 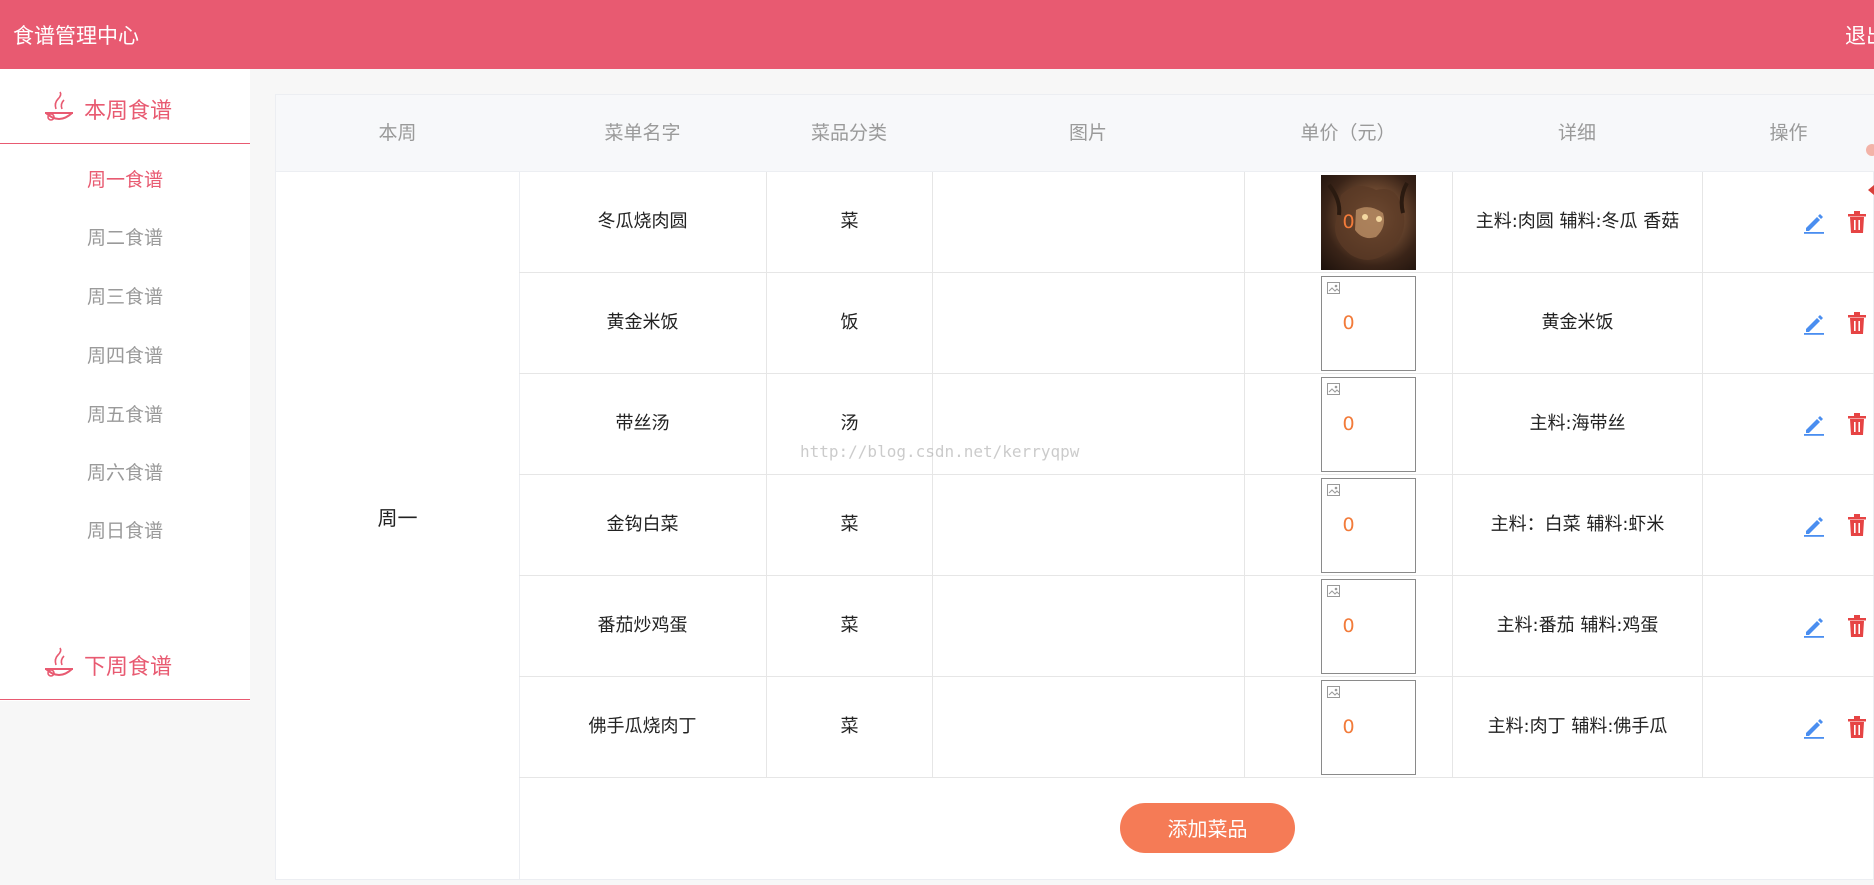 What do you see at coordinates (1577, 525) in the screenshot?
I see `dish-detail: 主料：白菜 辅料:虾米` at bounding box center [1577, 525].